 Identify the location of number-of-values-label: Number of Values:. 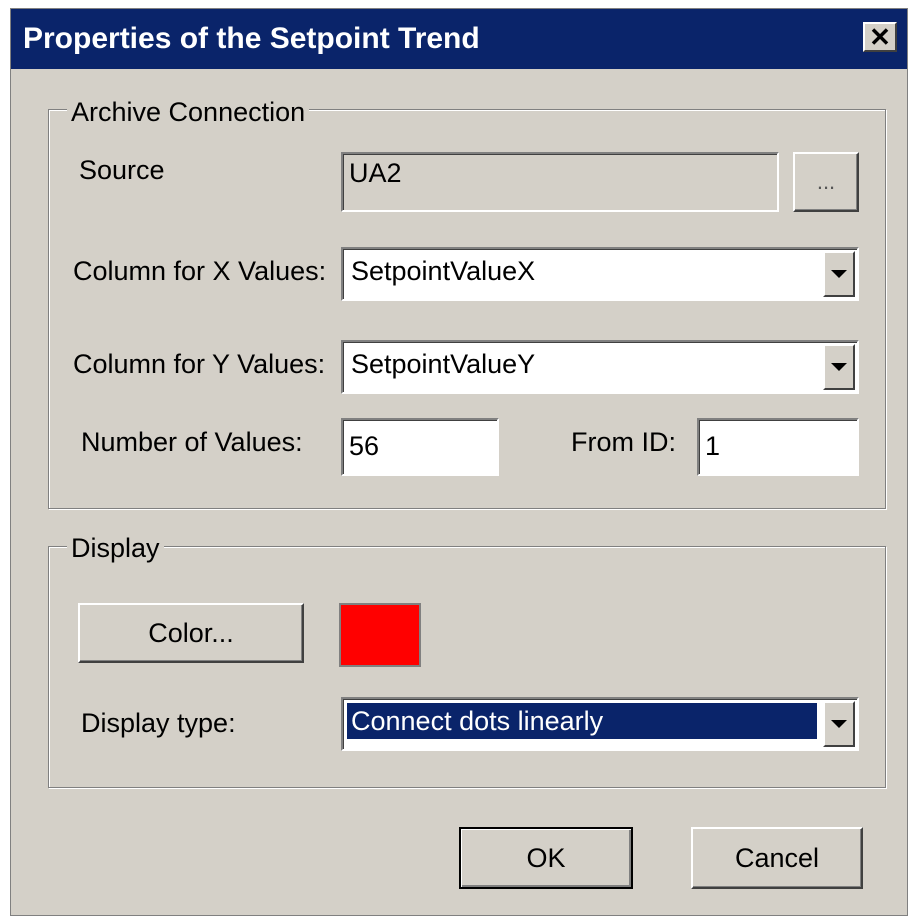
(192, 442).